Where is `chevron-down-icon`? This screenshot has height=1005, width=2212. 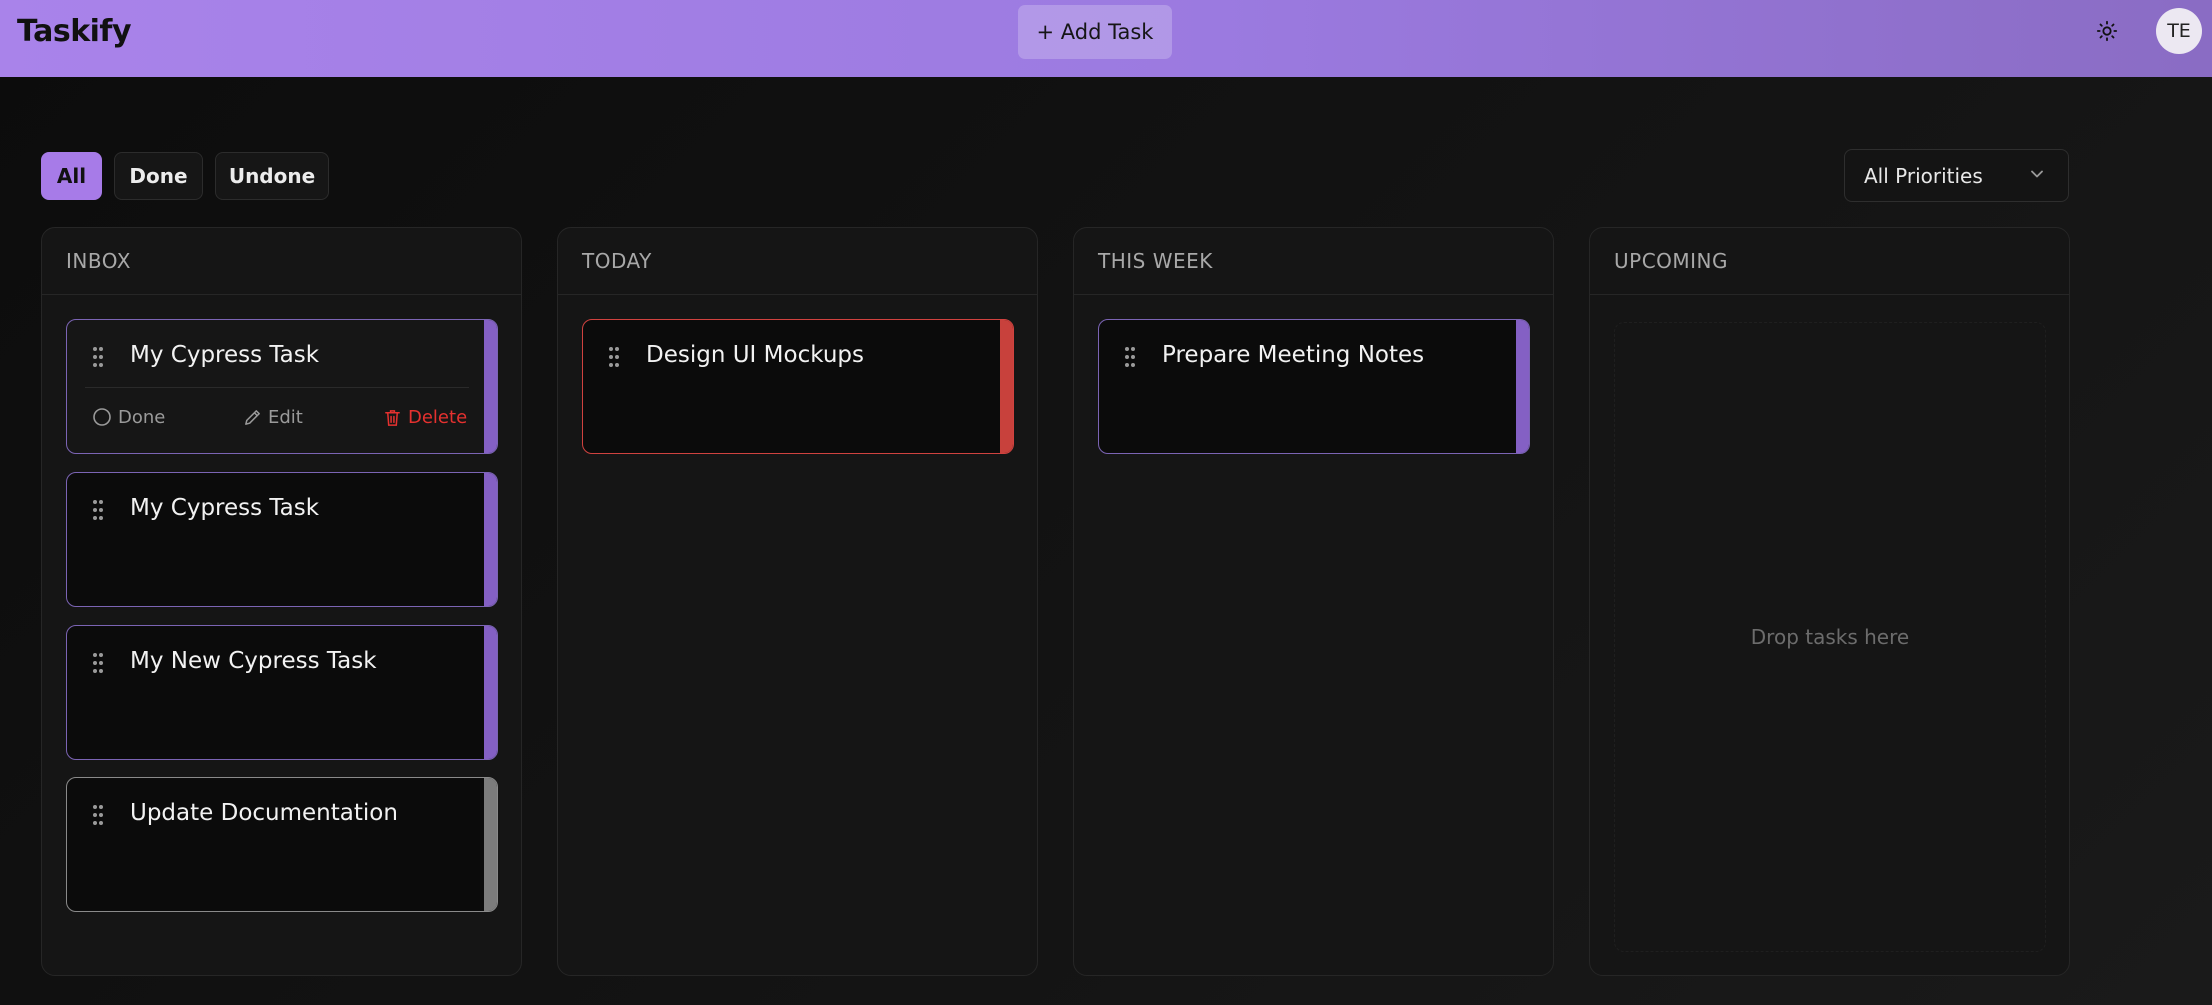
chevron-down-icon is located at coordinates (2037, 174).